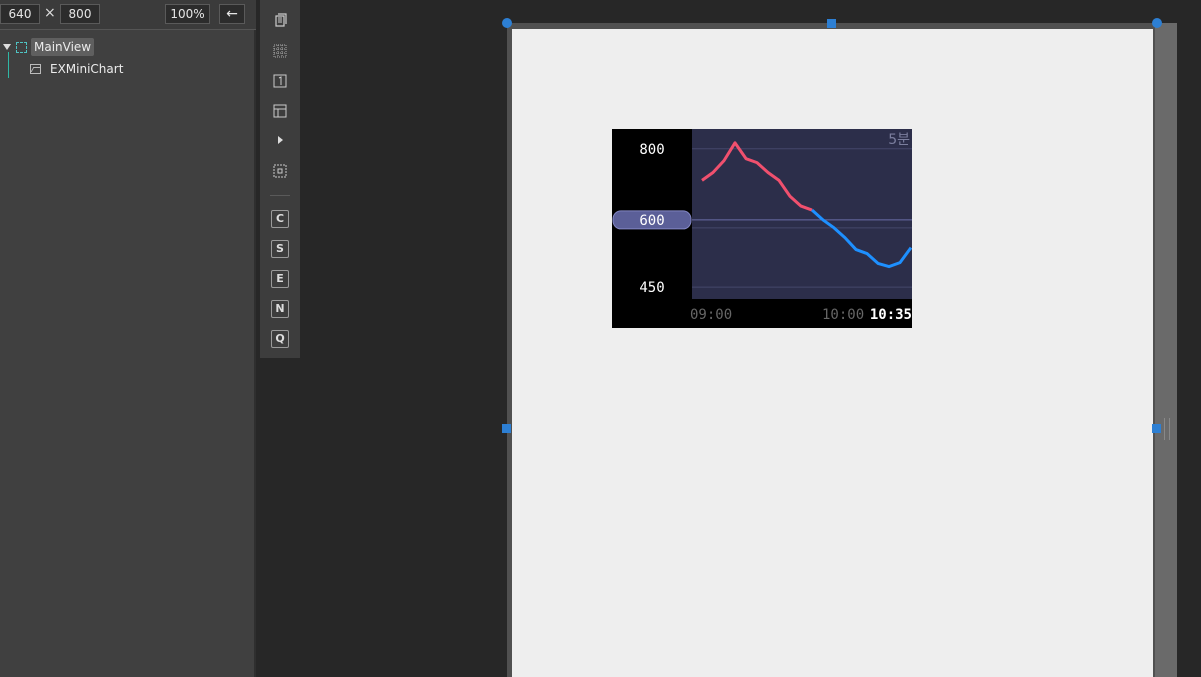  I want to click on caret-down-icon, so click(7, 47).